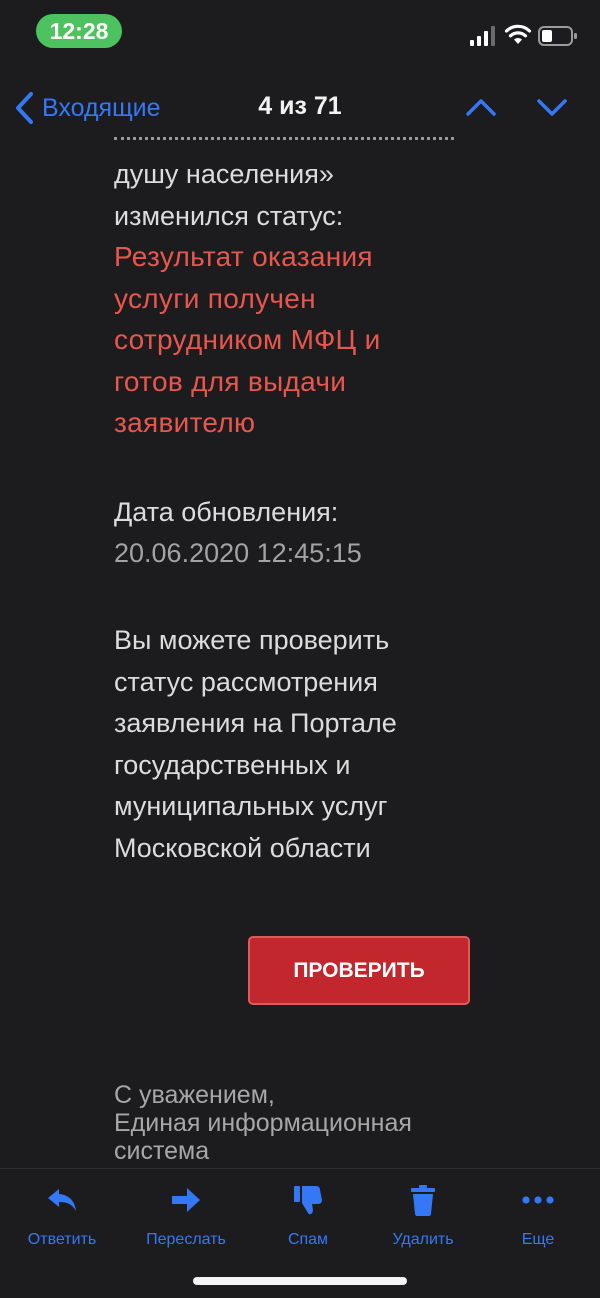 Image resolution: width=600 pixels, height=1298 pixels. What do you see at coordinates (252, 640) in the screenshot?
I see `info-line: Вы можете проверить` at bounding box center [252, 640].